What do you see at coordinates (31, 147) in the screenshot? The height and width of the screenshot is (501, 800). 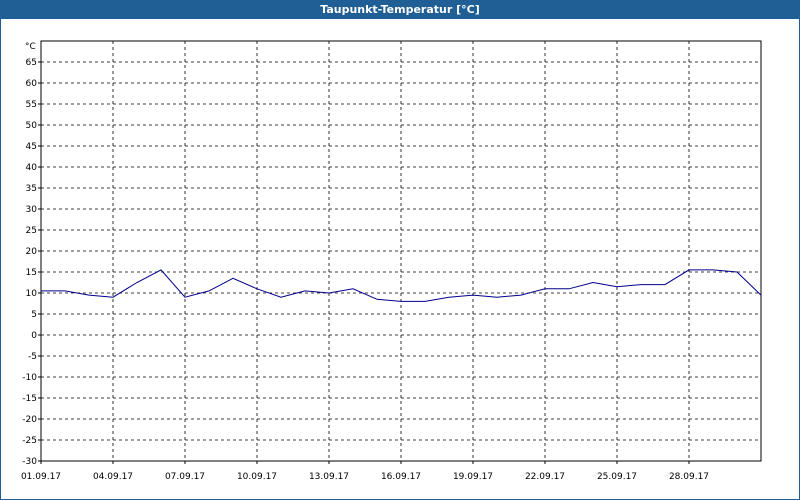 I see `y-tick-label: 45` at bounding box center [31, 147].